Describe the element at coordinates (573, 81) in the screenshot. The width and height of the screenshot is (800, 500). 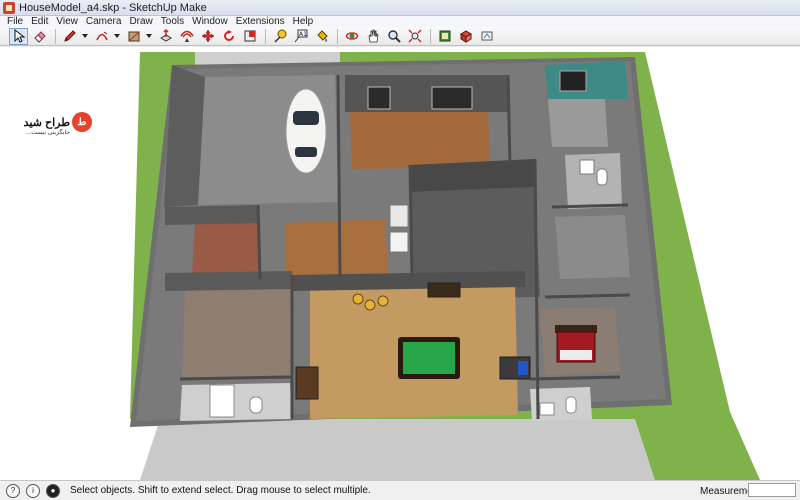
I see `window-teal-room` at that location.